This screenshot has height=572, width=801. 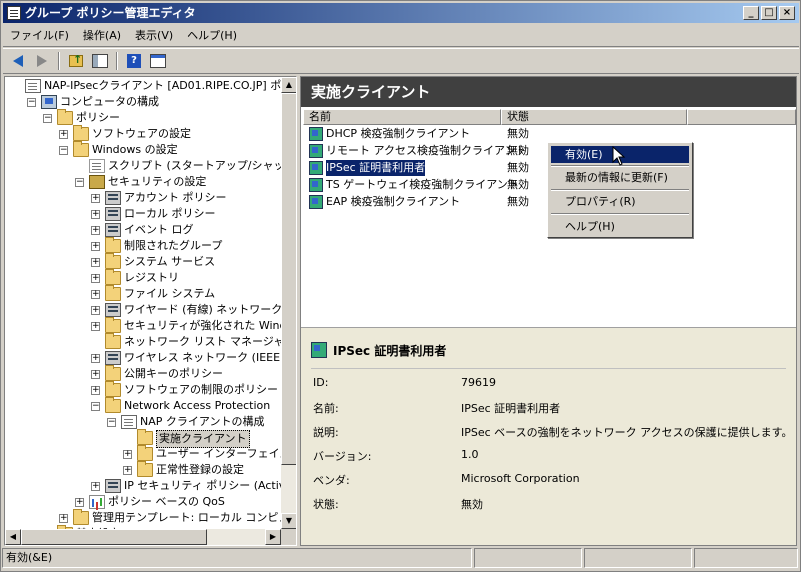 I want to click on column-header-blank, so click(x=741, y=117).